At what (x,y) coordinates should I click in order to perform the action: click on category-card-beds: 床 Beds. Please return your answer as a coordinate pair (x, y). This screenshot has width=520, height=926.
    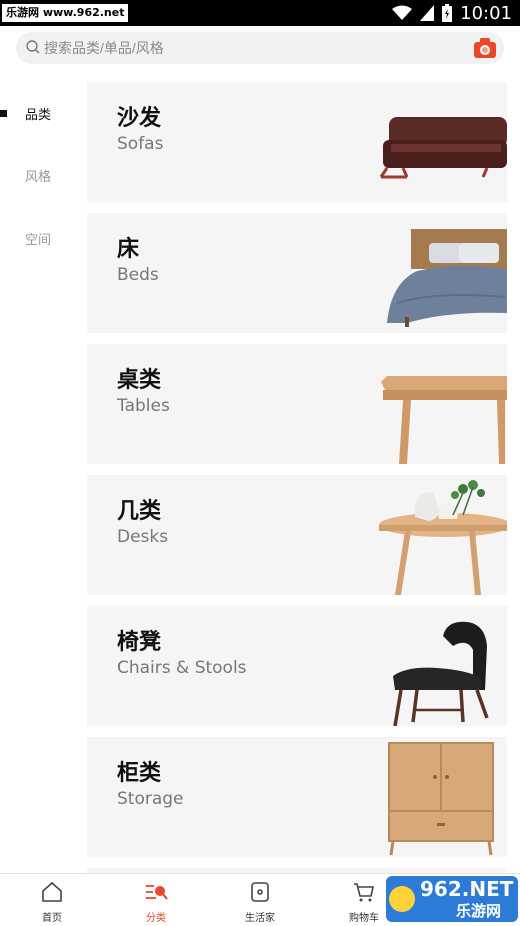
    Looking at the image, I should click on (297, 273).